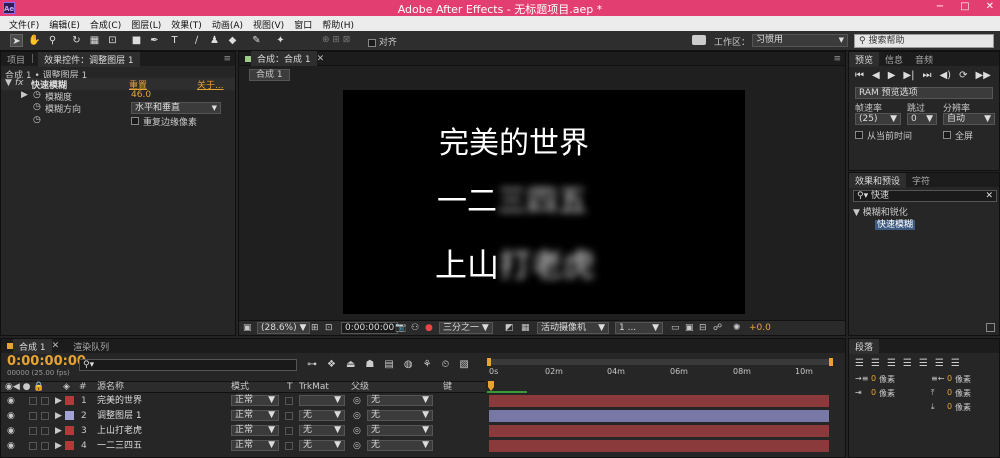  Describe the element at coordinates (76, 40) in the screenshot. I see `rotate-tool-icon: ↻` at that location.